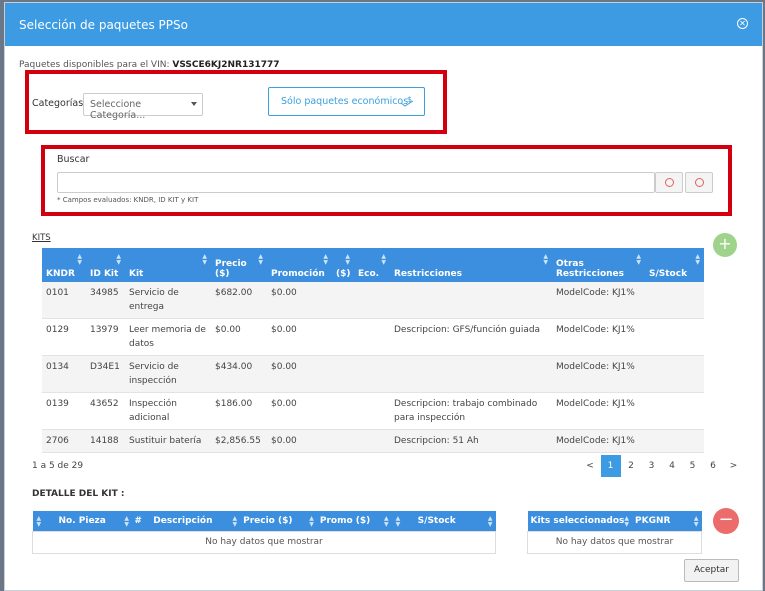 This screenshot has width=765, height=591. I want to click on col-pkgnr: ▲ ▼ PKGNR, so click(667, 521).